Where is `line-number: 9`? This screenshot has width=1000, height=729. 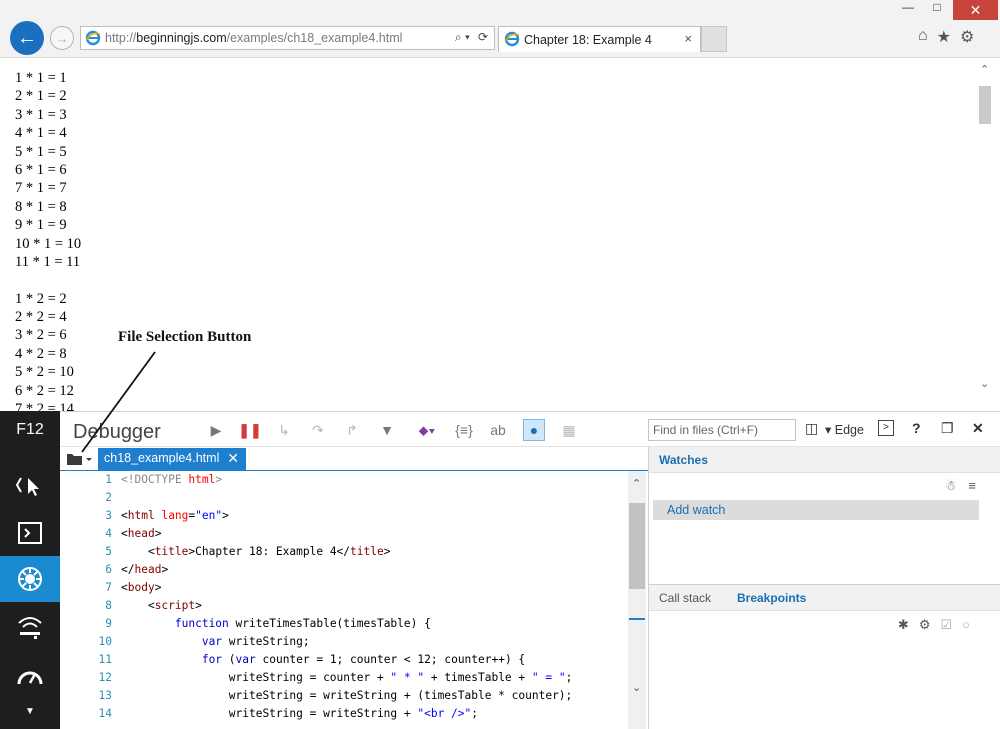 line-number: 9 is located at coordinates (86, 623).